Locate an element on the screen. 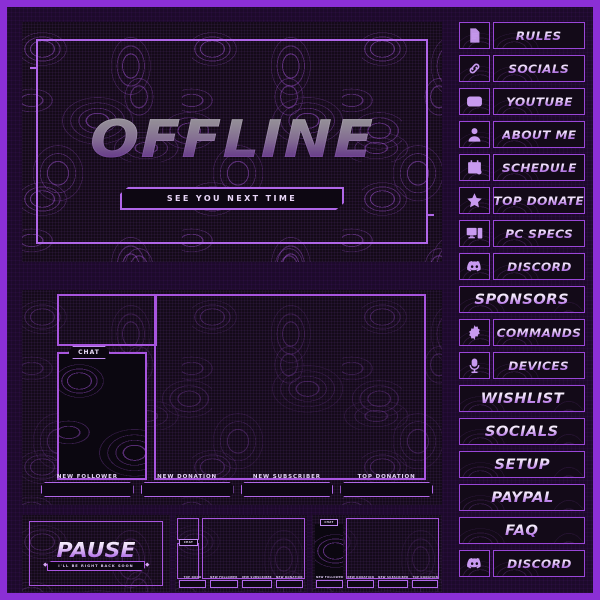 This screenshot has height=600, width=600. panel-button-label: TOP DONATE is located at coordinates (539, 200).